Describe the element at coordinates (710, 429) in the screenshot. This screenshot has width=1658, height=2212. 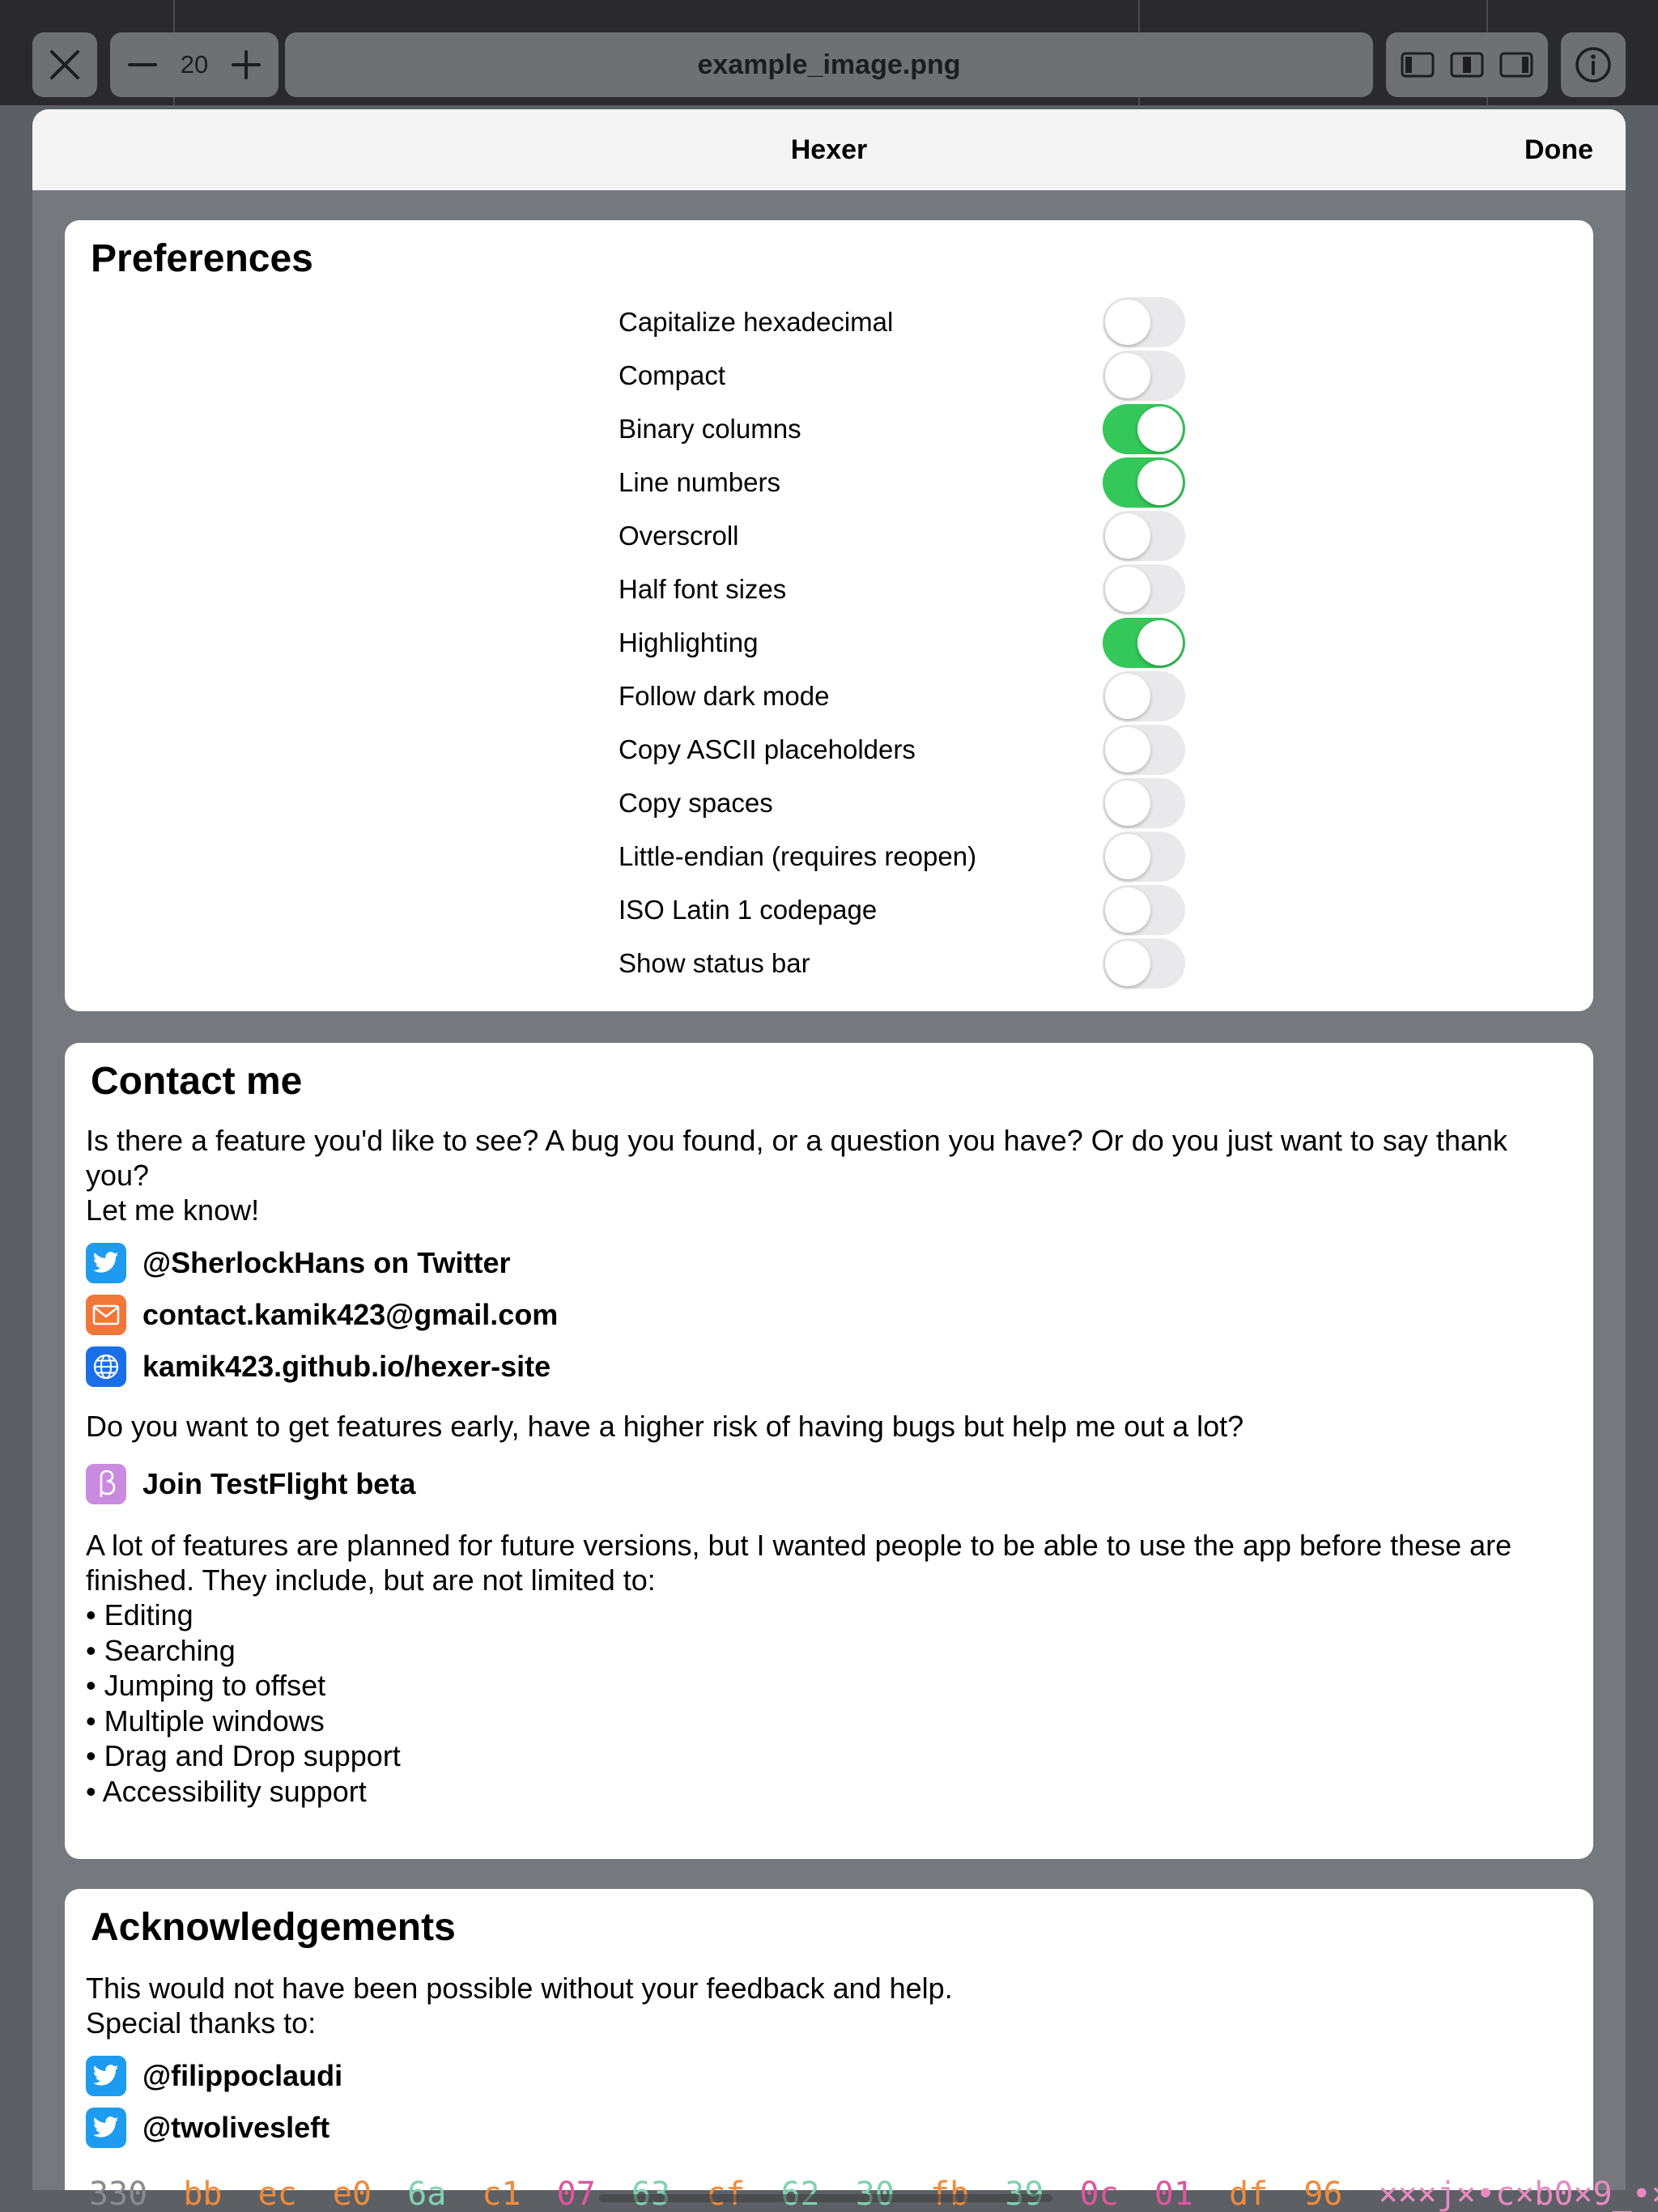
I see `pref-label: Binary columns` at that location.